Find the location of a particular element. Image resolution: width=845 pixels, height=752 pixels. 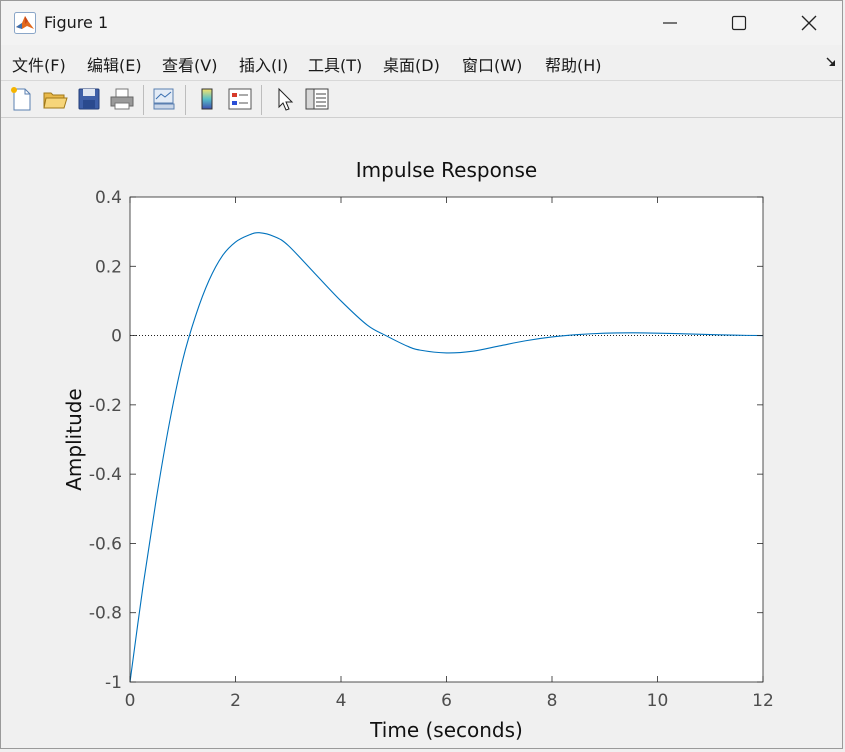

menu-view: 查看(V) is located at coordinates (189, 64).